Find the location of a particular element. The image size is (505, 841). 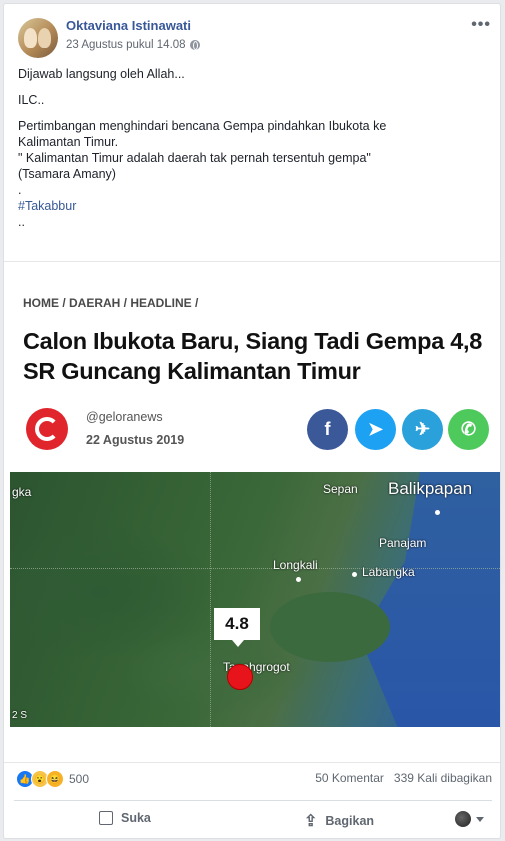

haha-reaction-icon: 😆 is located at coordinates (55, 779).